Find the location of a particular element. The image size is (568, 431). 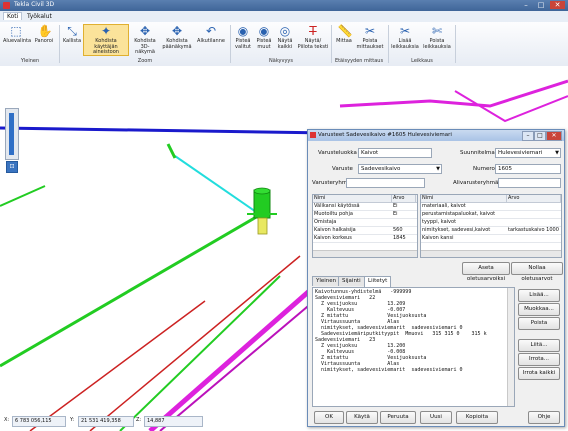

type-select: Sadevesikaivo ▼ is located at coordinates (400, 169).